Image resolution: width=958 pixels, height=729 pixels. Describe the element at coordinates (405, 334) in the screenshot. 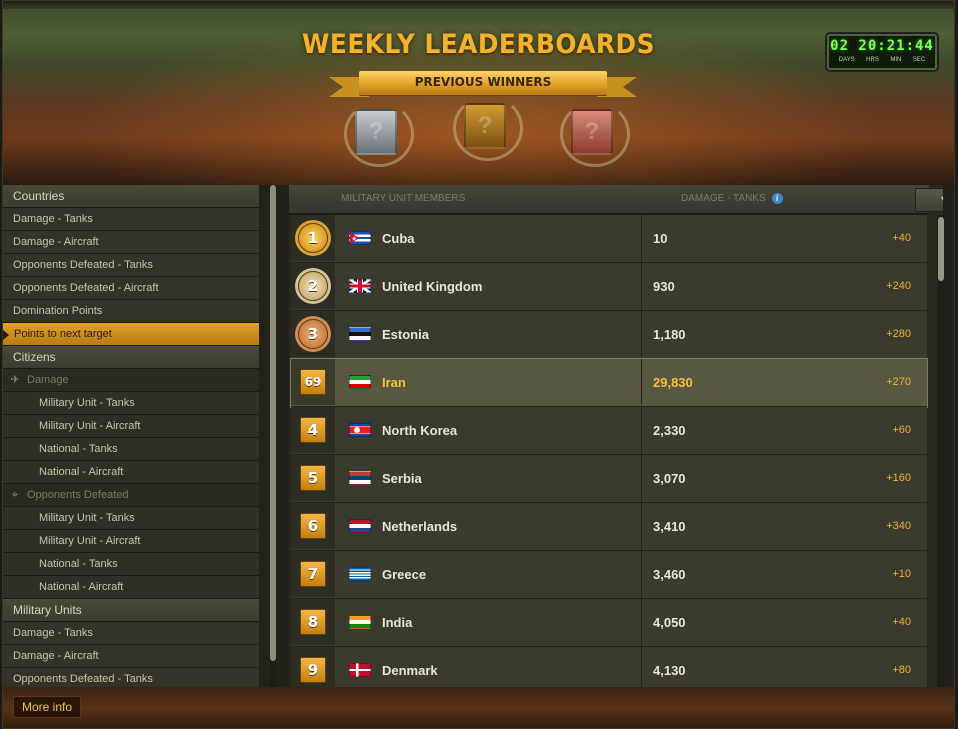

I see `country-name: Estonia` at that location.